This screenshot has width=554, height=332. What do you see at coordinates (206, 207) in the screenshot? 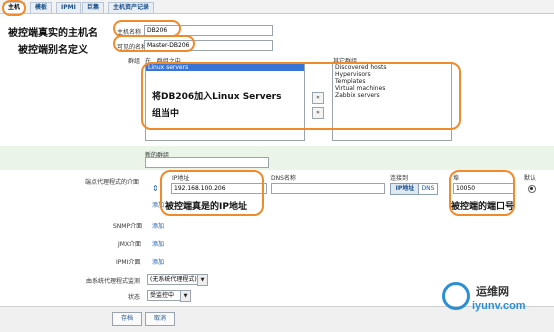
I see `annotation-real-ip: 被控端真是的IP地址` at bounding box center [206, 207].